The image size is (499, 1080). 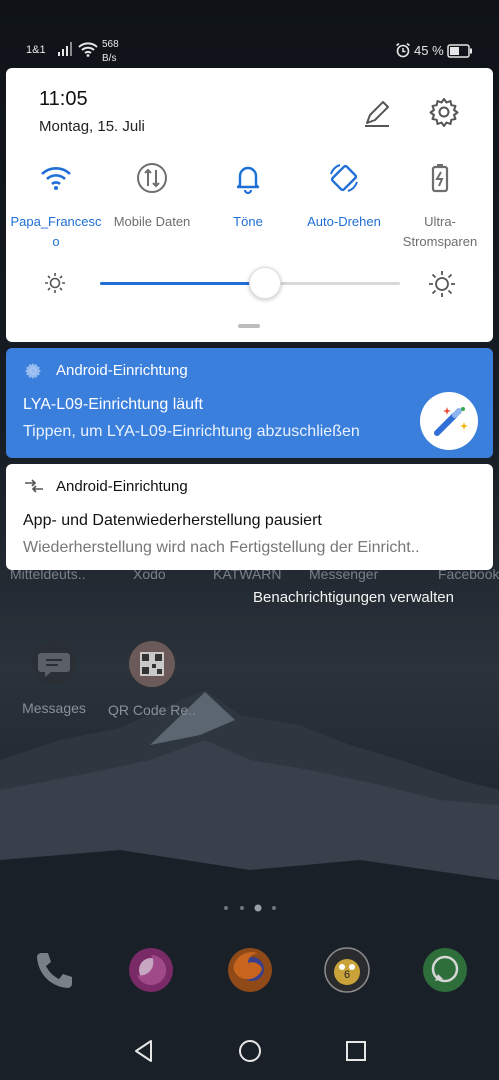 What do you see at coordinates (440, 206) in the screenshot?
I see `tile-ultra-power-saving: Ultra-Stromsparen` at bounding box center [440, 206].